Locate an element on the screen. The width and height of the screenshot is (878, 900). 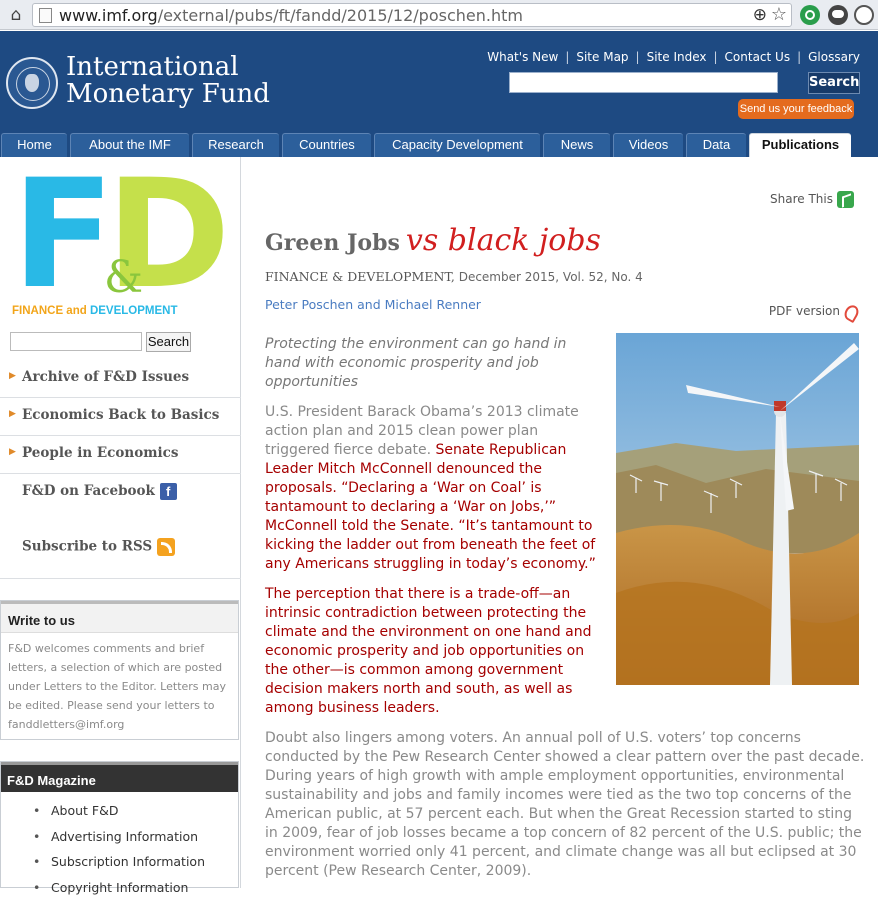
tab-countries: Countries is located at coordinates (326, 145).